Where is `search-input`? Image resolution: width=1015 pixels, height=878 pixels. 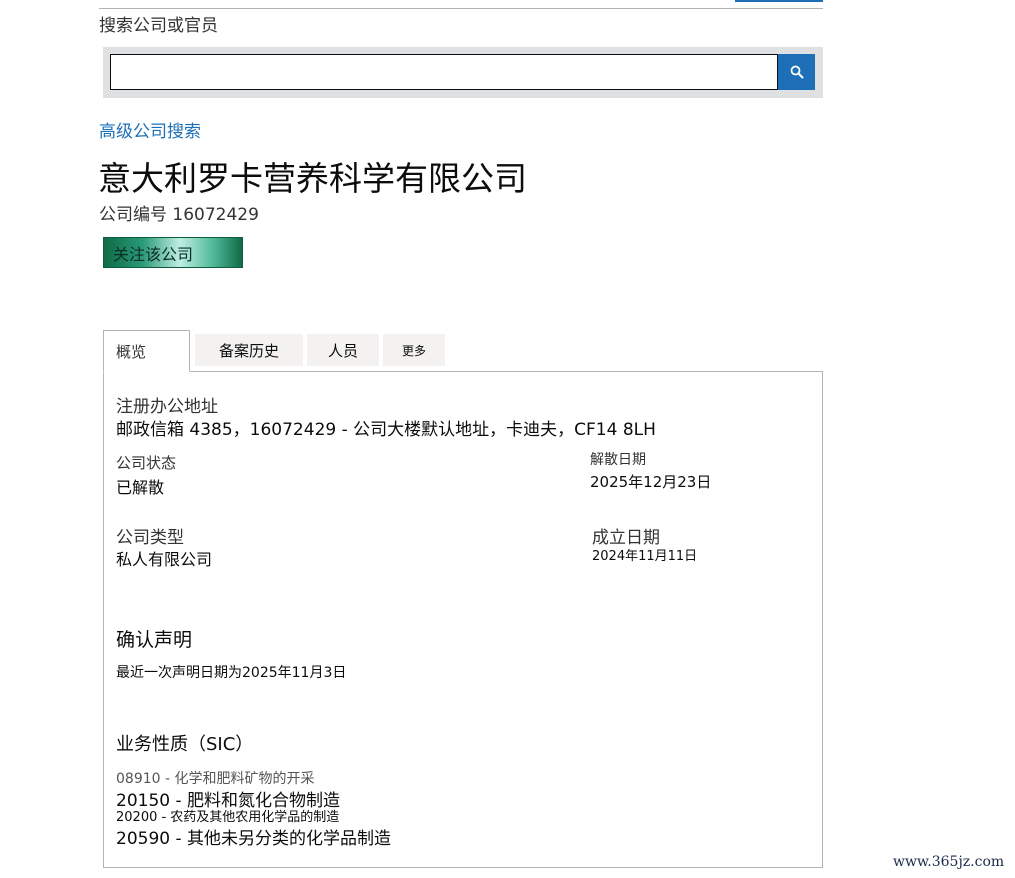
search-input is located at coordinates (444, 72).